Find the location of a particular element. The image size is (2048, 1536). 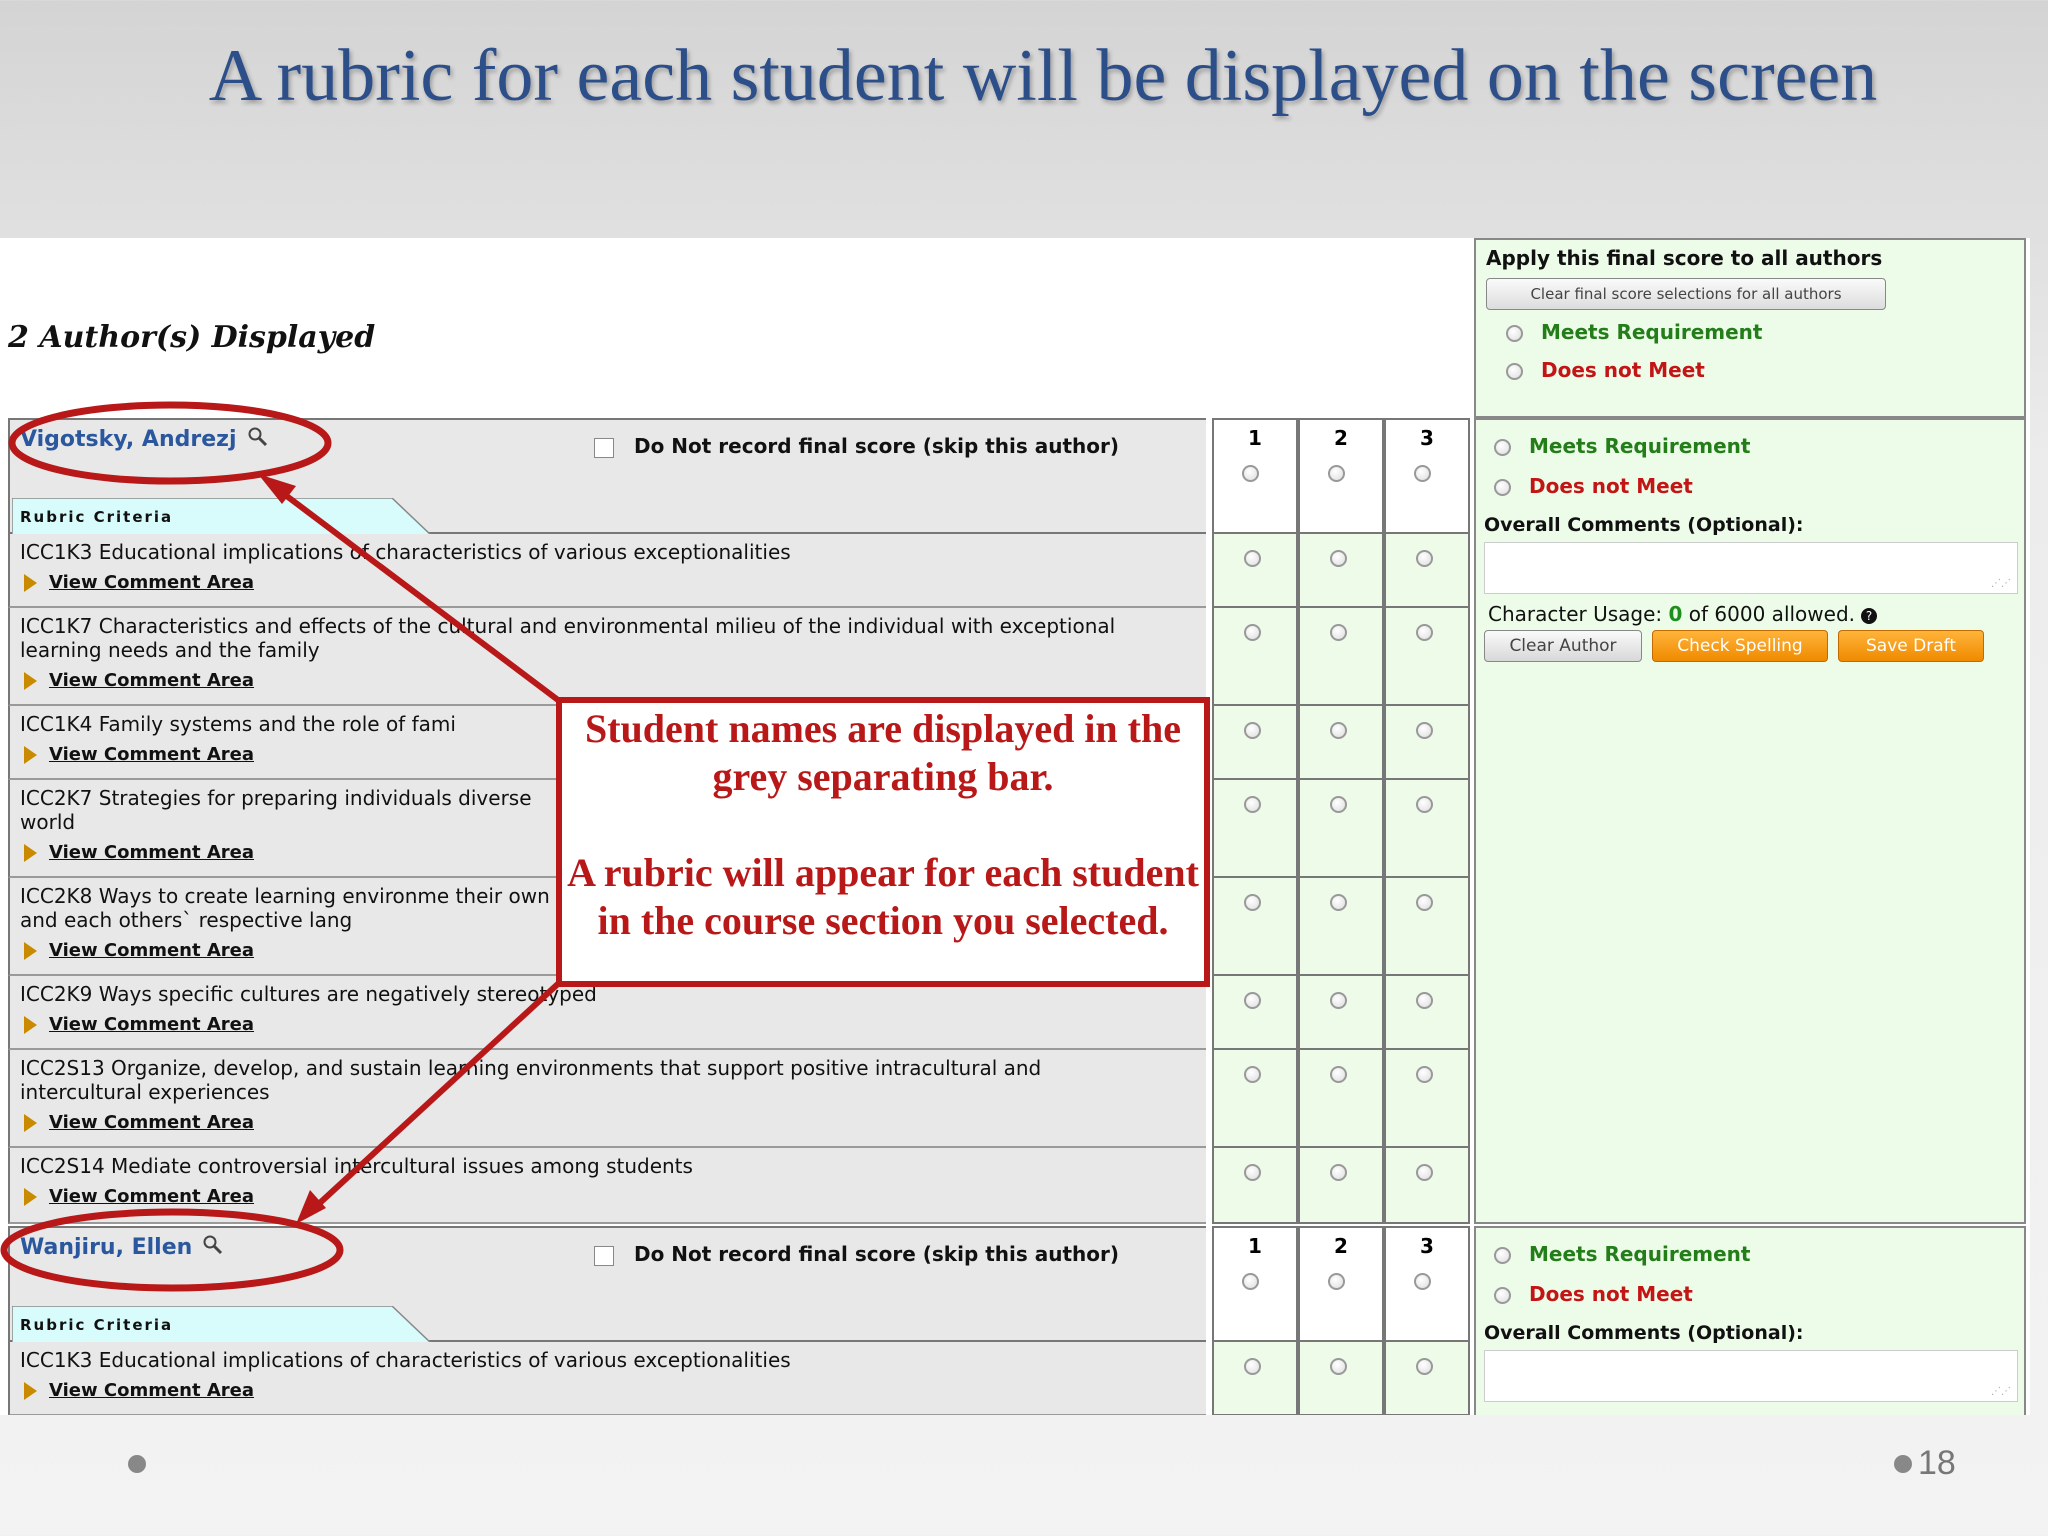

usage-suffix: of 6000 allowed. is located at coordinates (1769, 614).